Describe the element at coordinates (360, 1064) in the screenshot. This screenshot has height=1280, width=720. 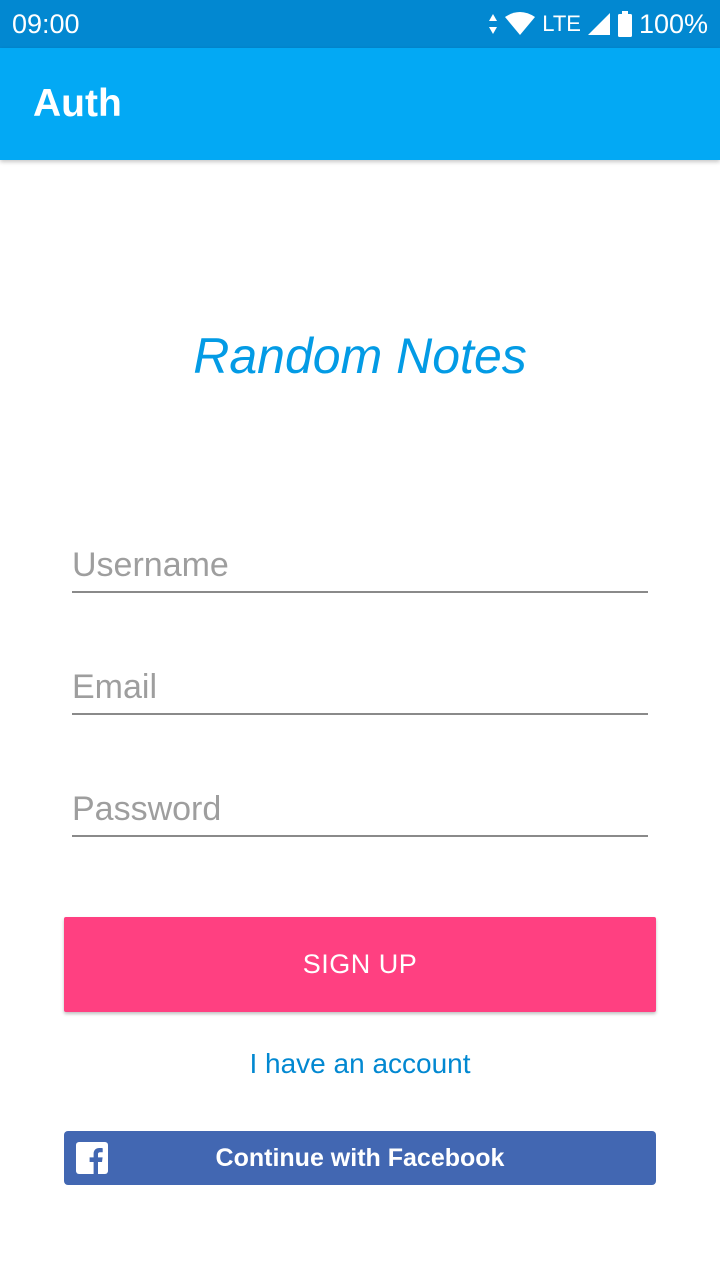
I see `have-account-link: I have an account` at that location.